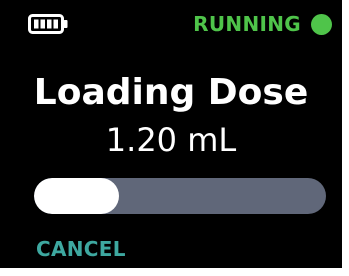 Image resolution: width=349 pixels, height=276 pixels. I want to click on progress-bar, so click(180, 196).